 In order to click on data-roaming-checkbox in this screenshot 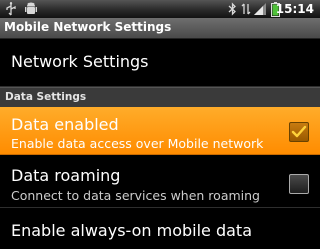, I will do `click(299, 184)`.